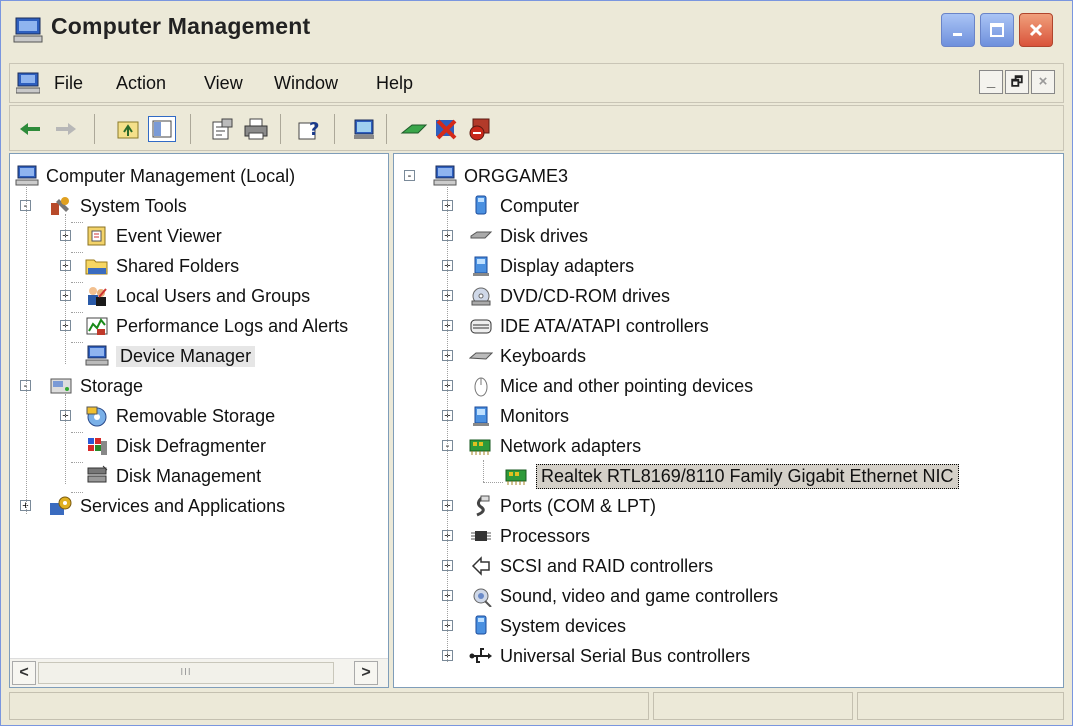 This screenshot has height=726, width=1073. Describe the element at coordinates (607, 565) in the screenshot. I see `device-tree-node-label: SCSI and RAID controllers` at that location.